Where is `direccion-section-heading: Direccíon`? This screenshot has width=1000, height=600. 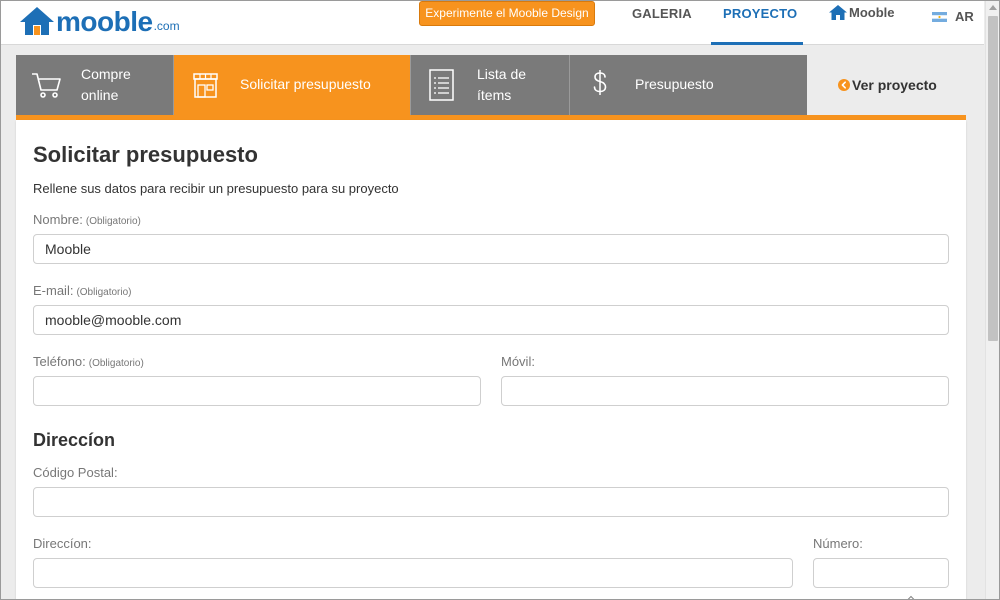
direccion-section-heading: Direccíon is located at coordinates (74, 440).